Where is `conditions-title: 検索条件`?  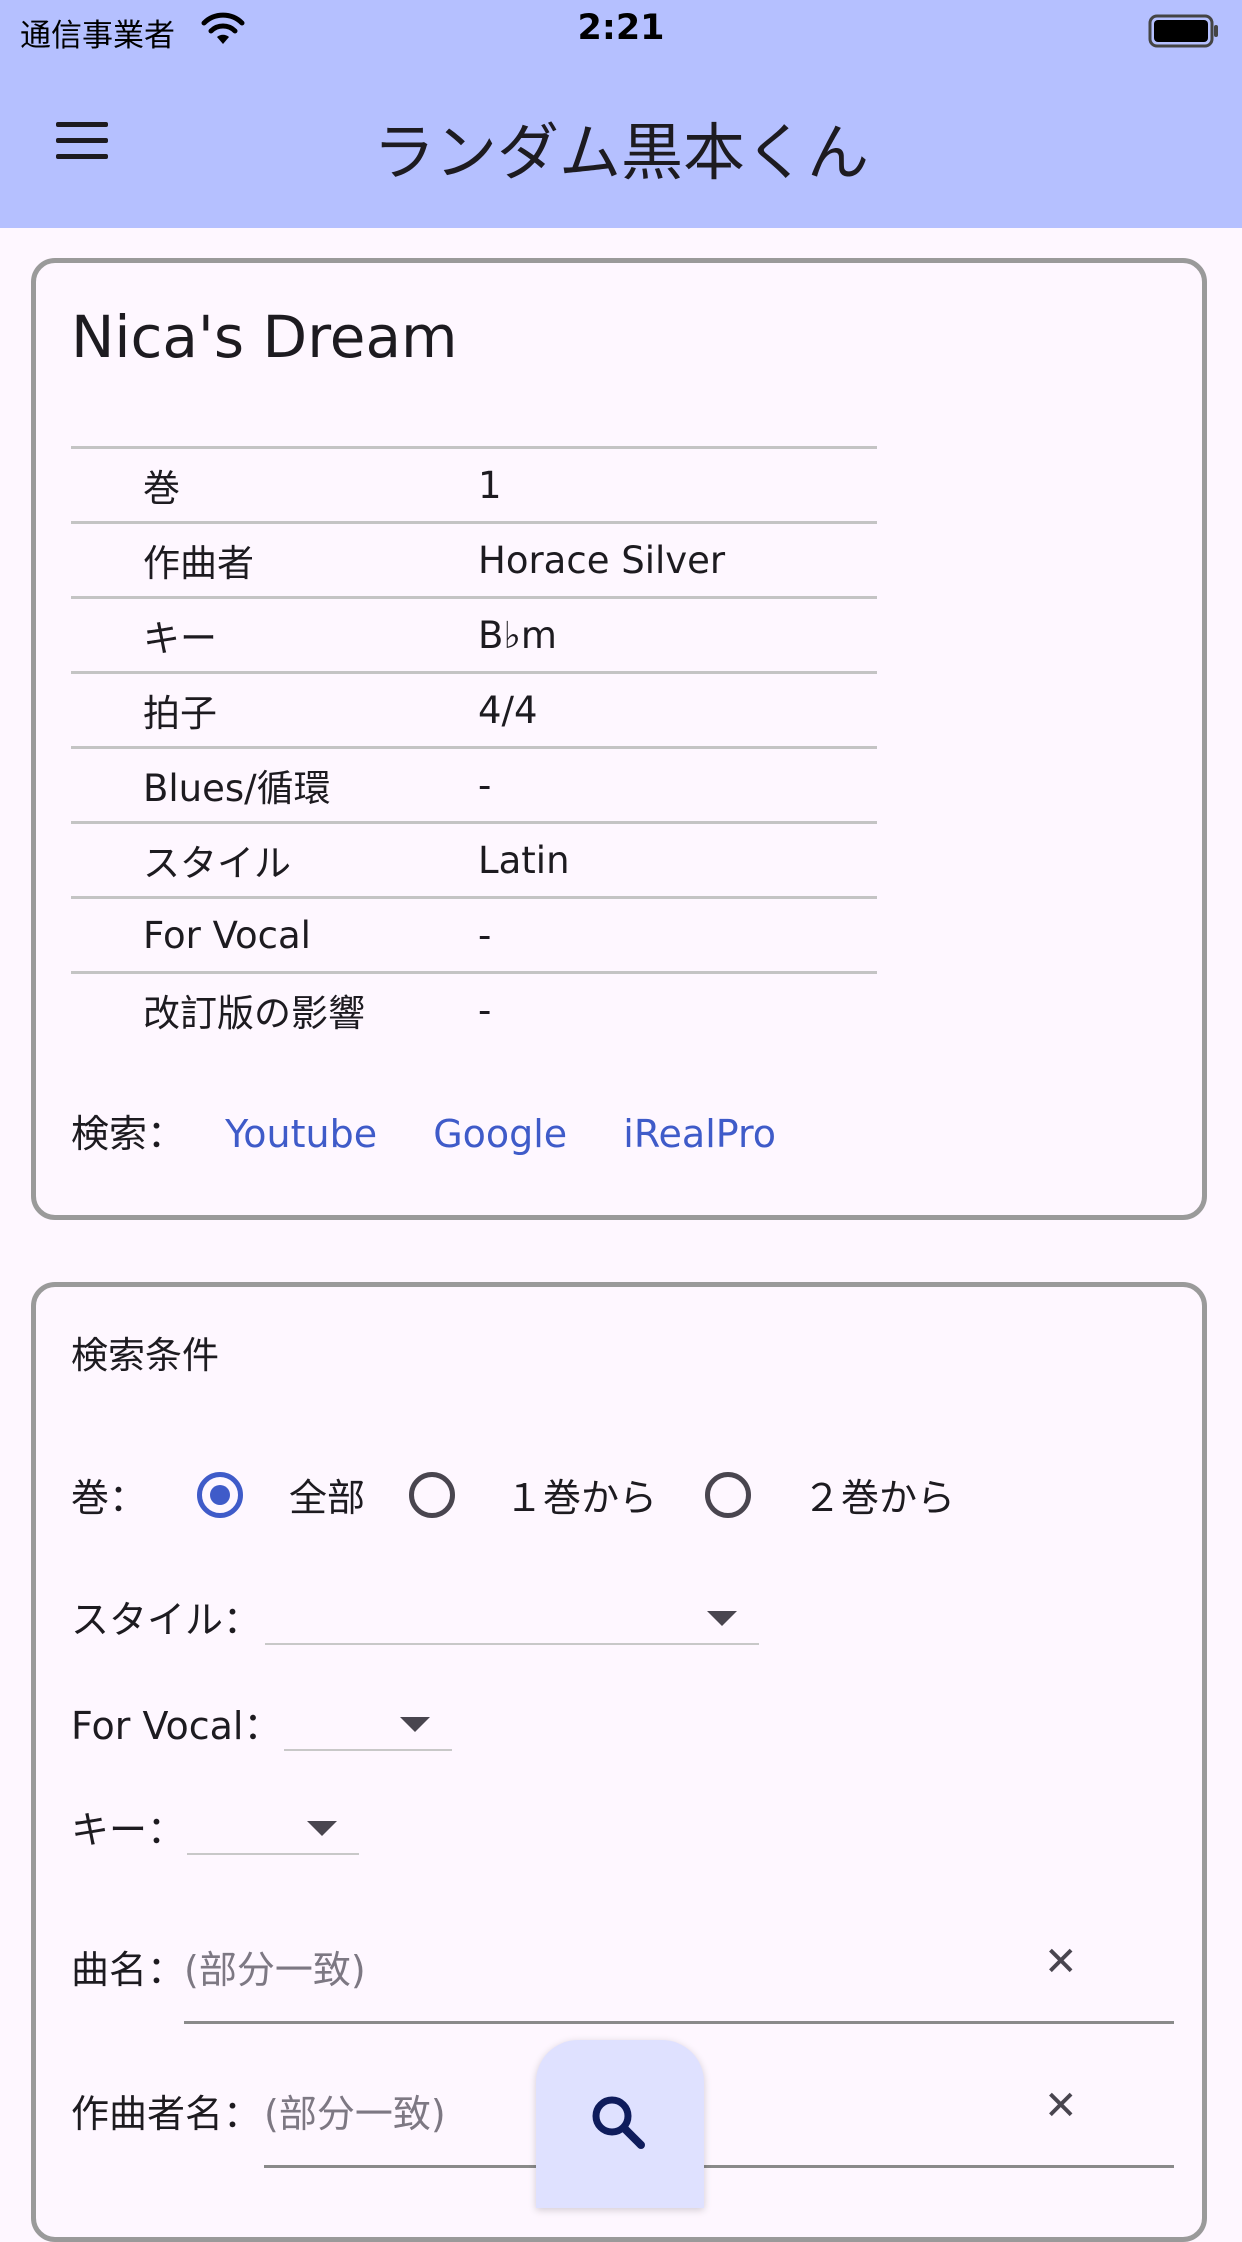
conditions-title: 検索条件 is located at coordinates (145, 1355).